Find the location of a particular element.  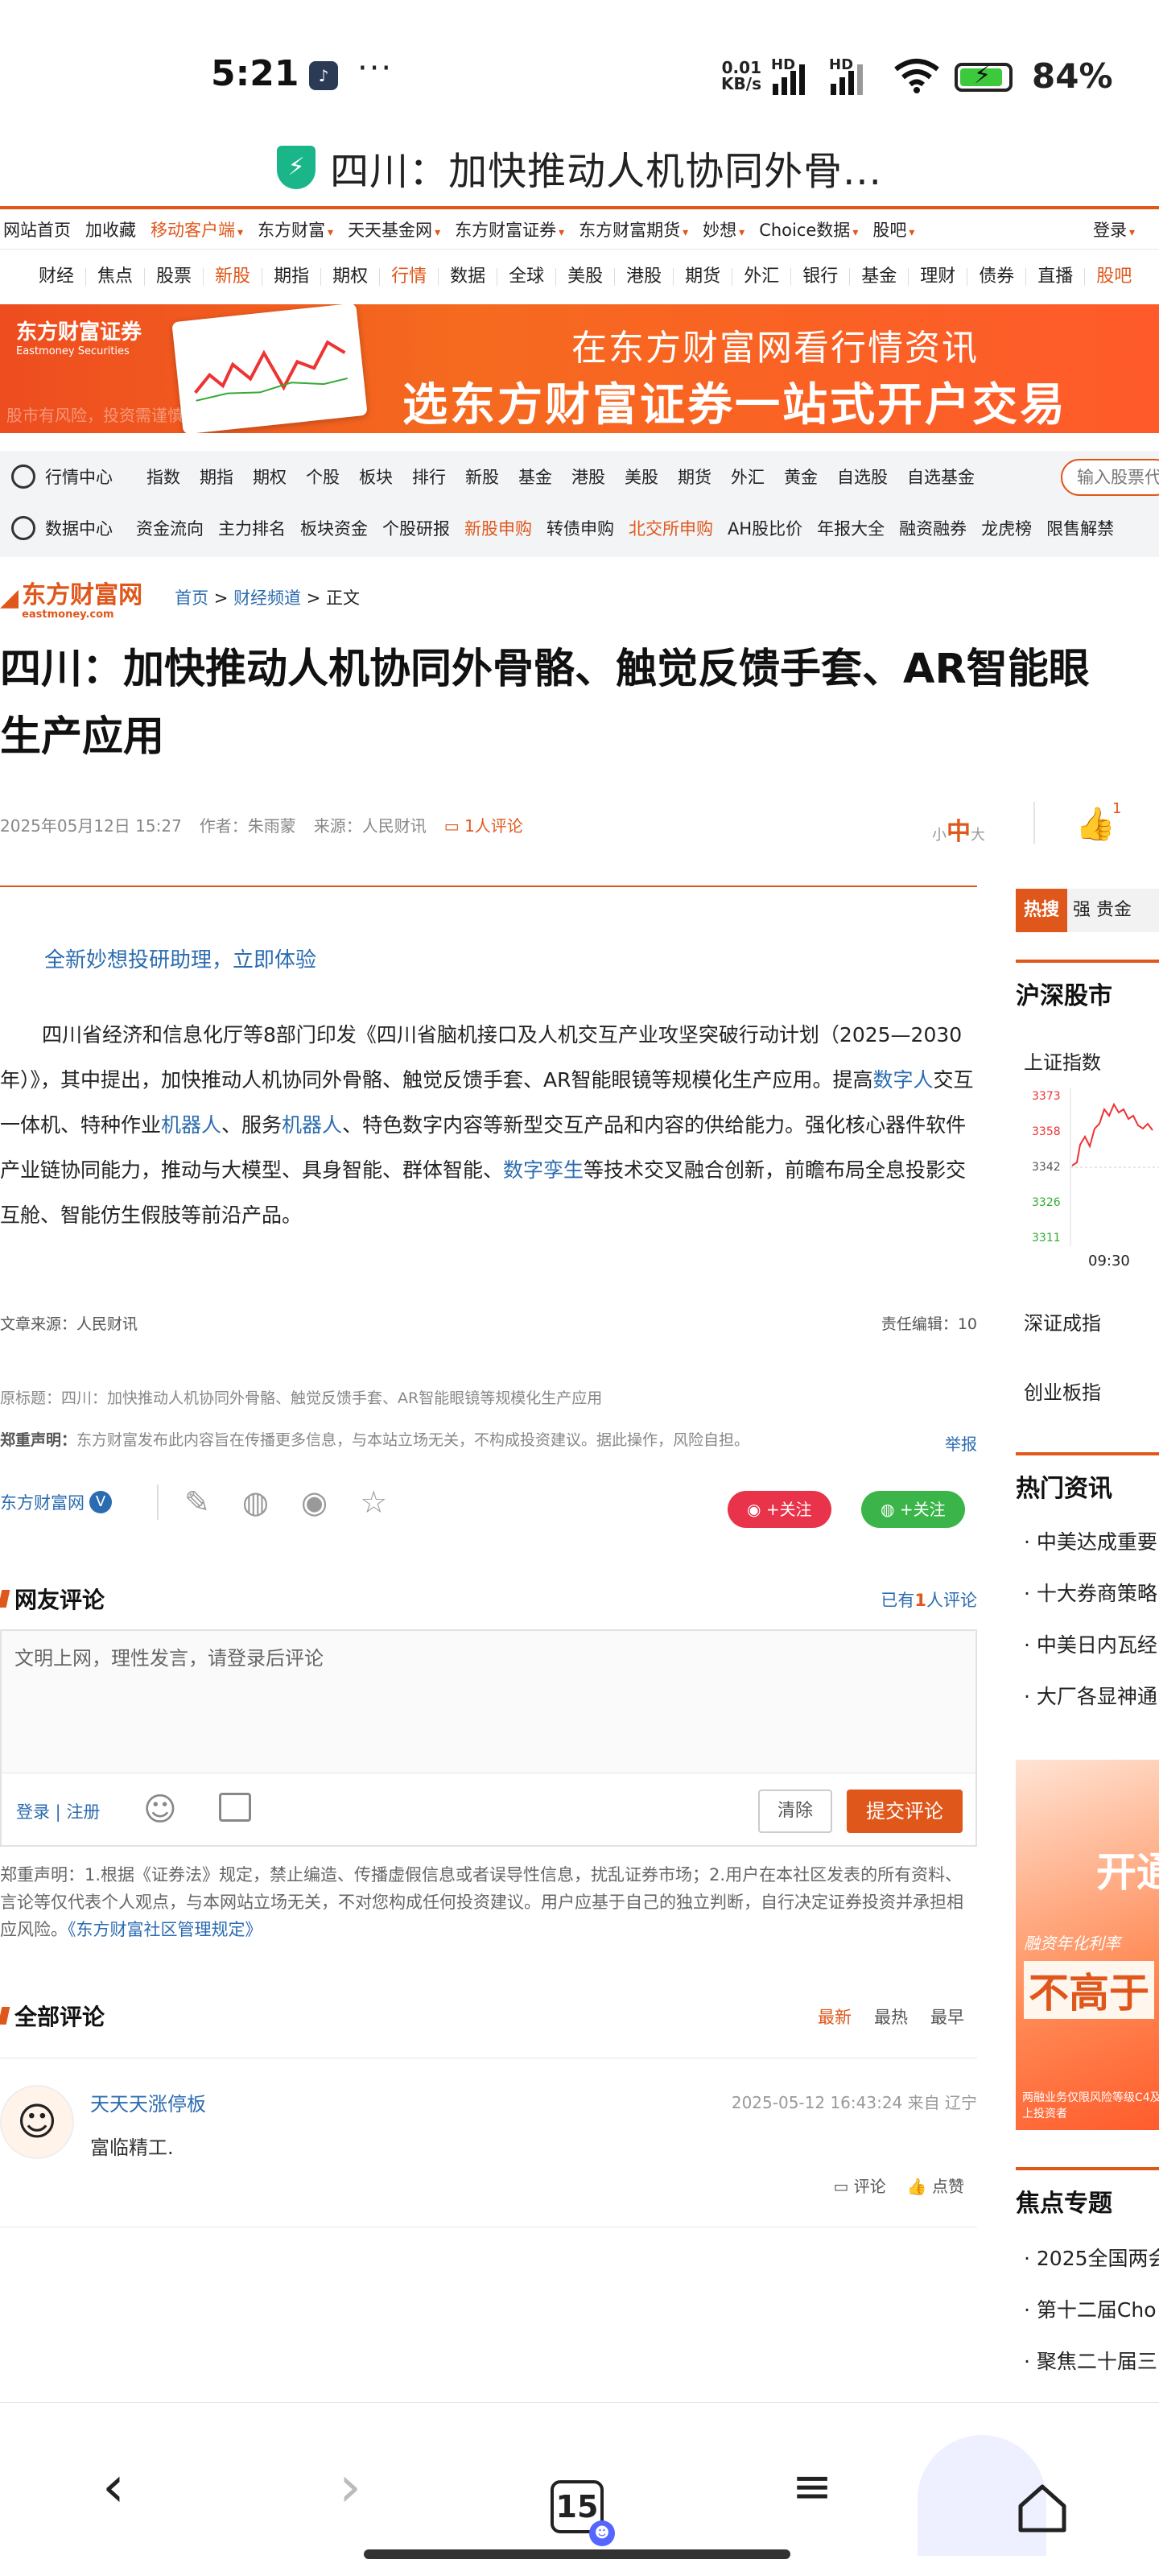

market-item-hk: 港股 is located at coordinates (588, 477).